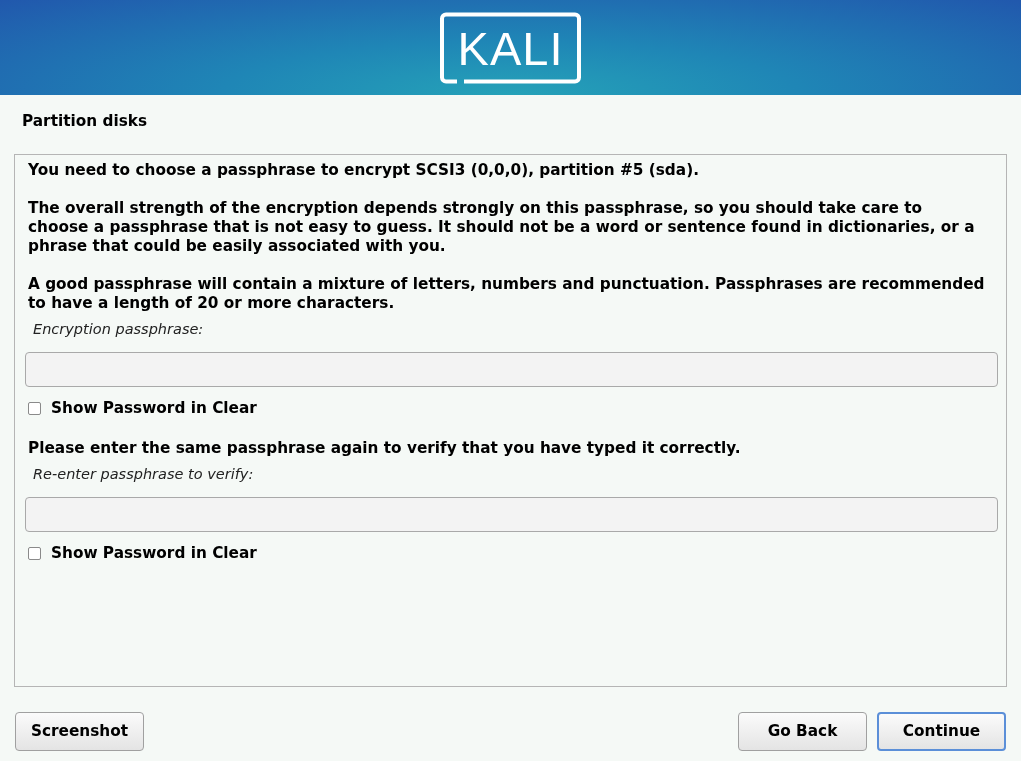 This screenshot has width=1021, height=761. Describe the element at coordinates (143, 474) in the screenshot. I see `field-label: Re-enter passphrase to verify:` at that location.